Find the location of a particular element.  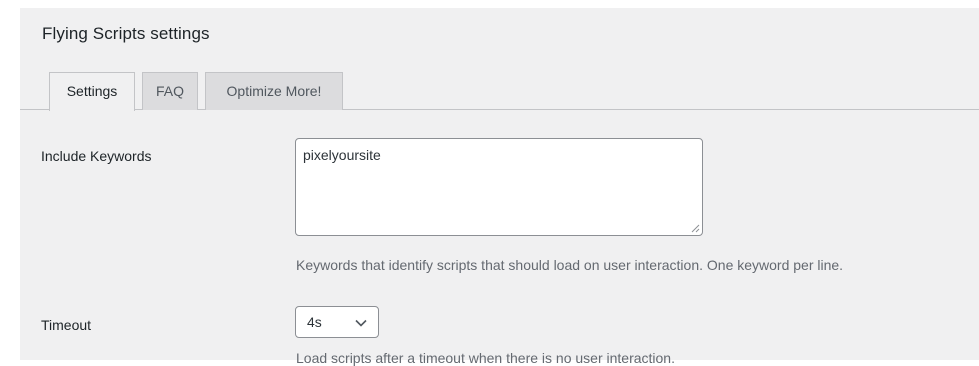

include-keywords-label: Include Keywords is located at coordinates (96, 156).